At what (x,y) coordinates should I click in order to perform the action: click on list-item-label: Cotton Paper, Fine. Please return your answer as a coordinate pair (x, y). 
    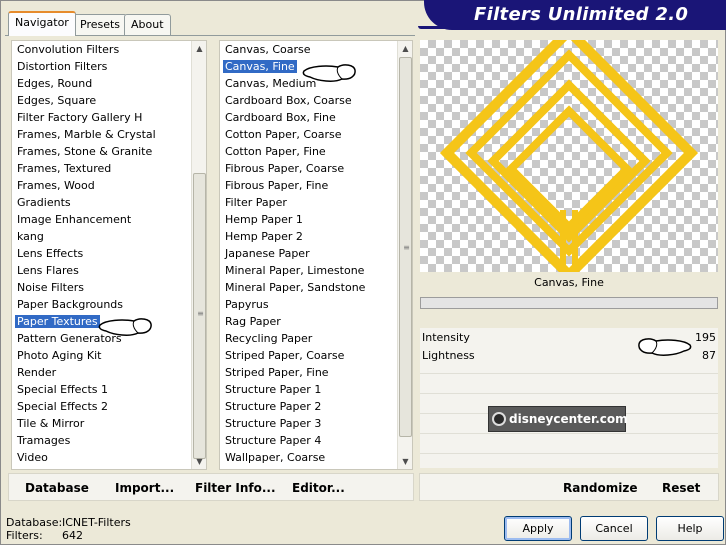
    Looking at the image, I should click on (275, 151).